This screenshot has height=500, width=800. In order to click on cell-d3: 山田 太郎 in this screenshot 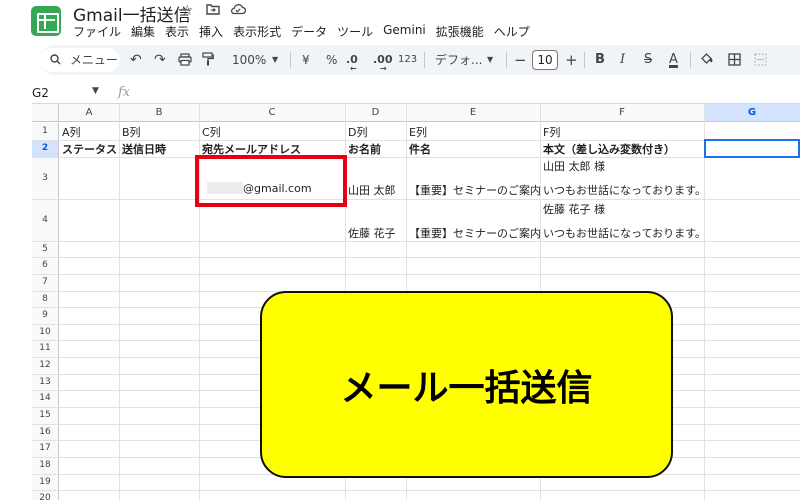, I will do `click(375, 190)`.